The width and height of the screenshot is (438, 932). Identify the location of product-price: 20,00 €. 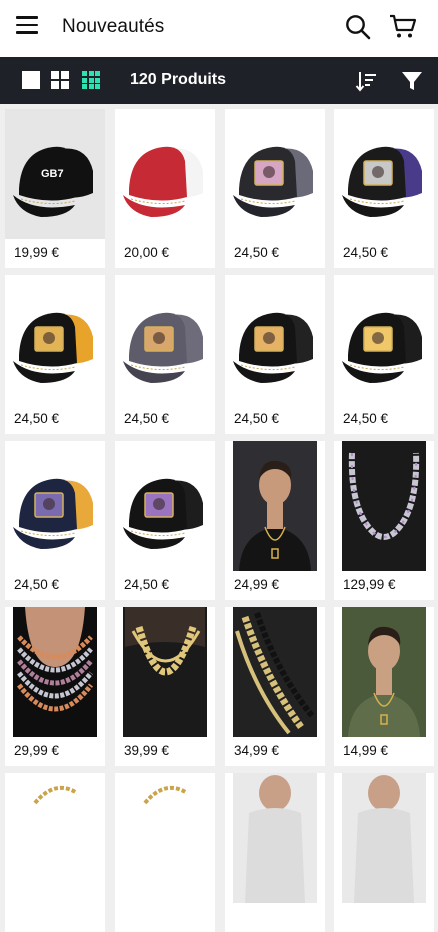
(147, 252).